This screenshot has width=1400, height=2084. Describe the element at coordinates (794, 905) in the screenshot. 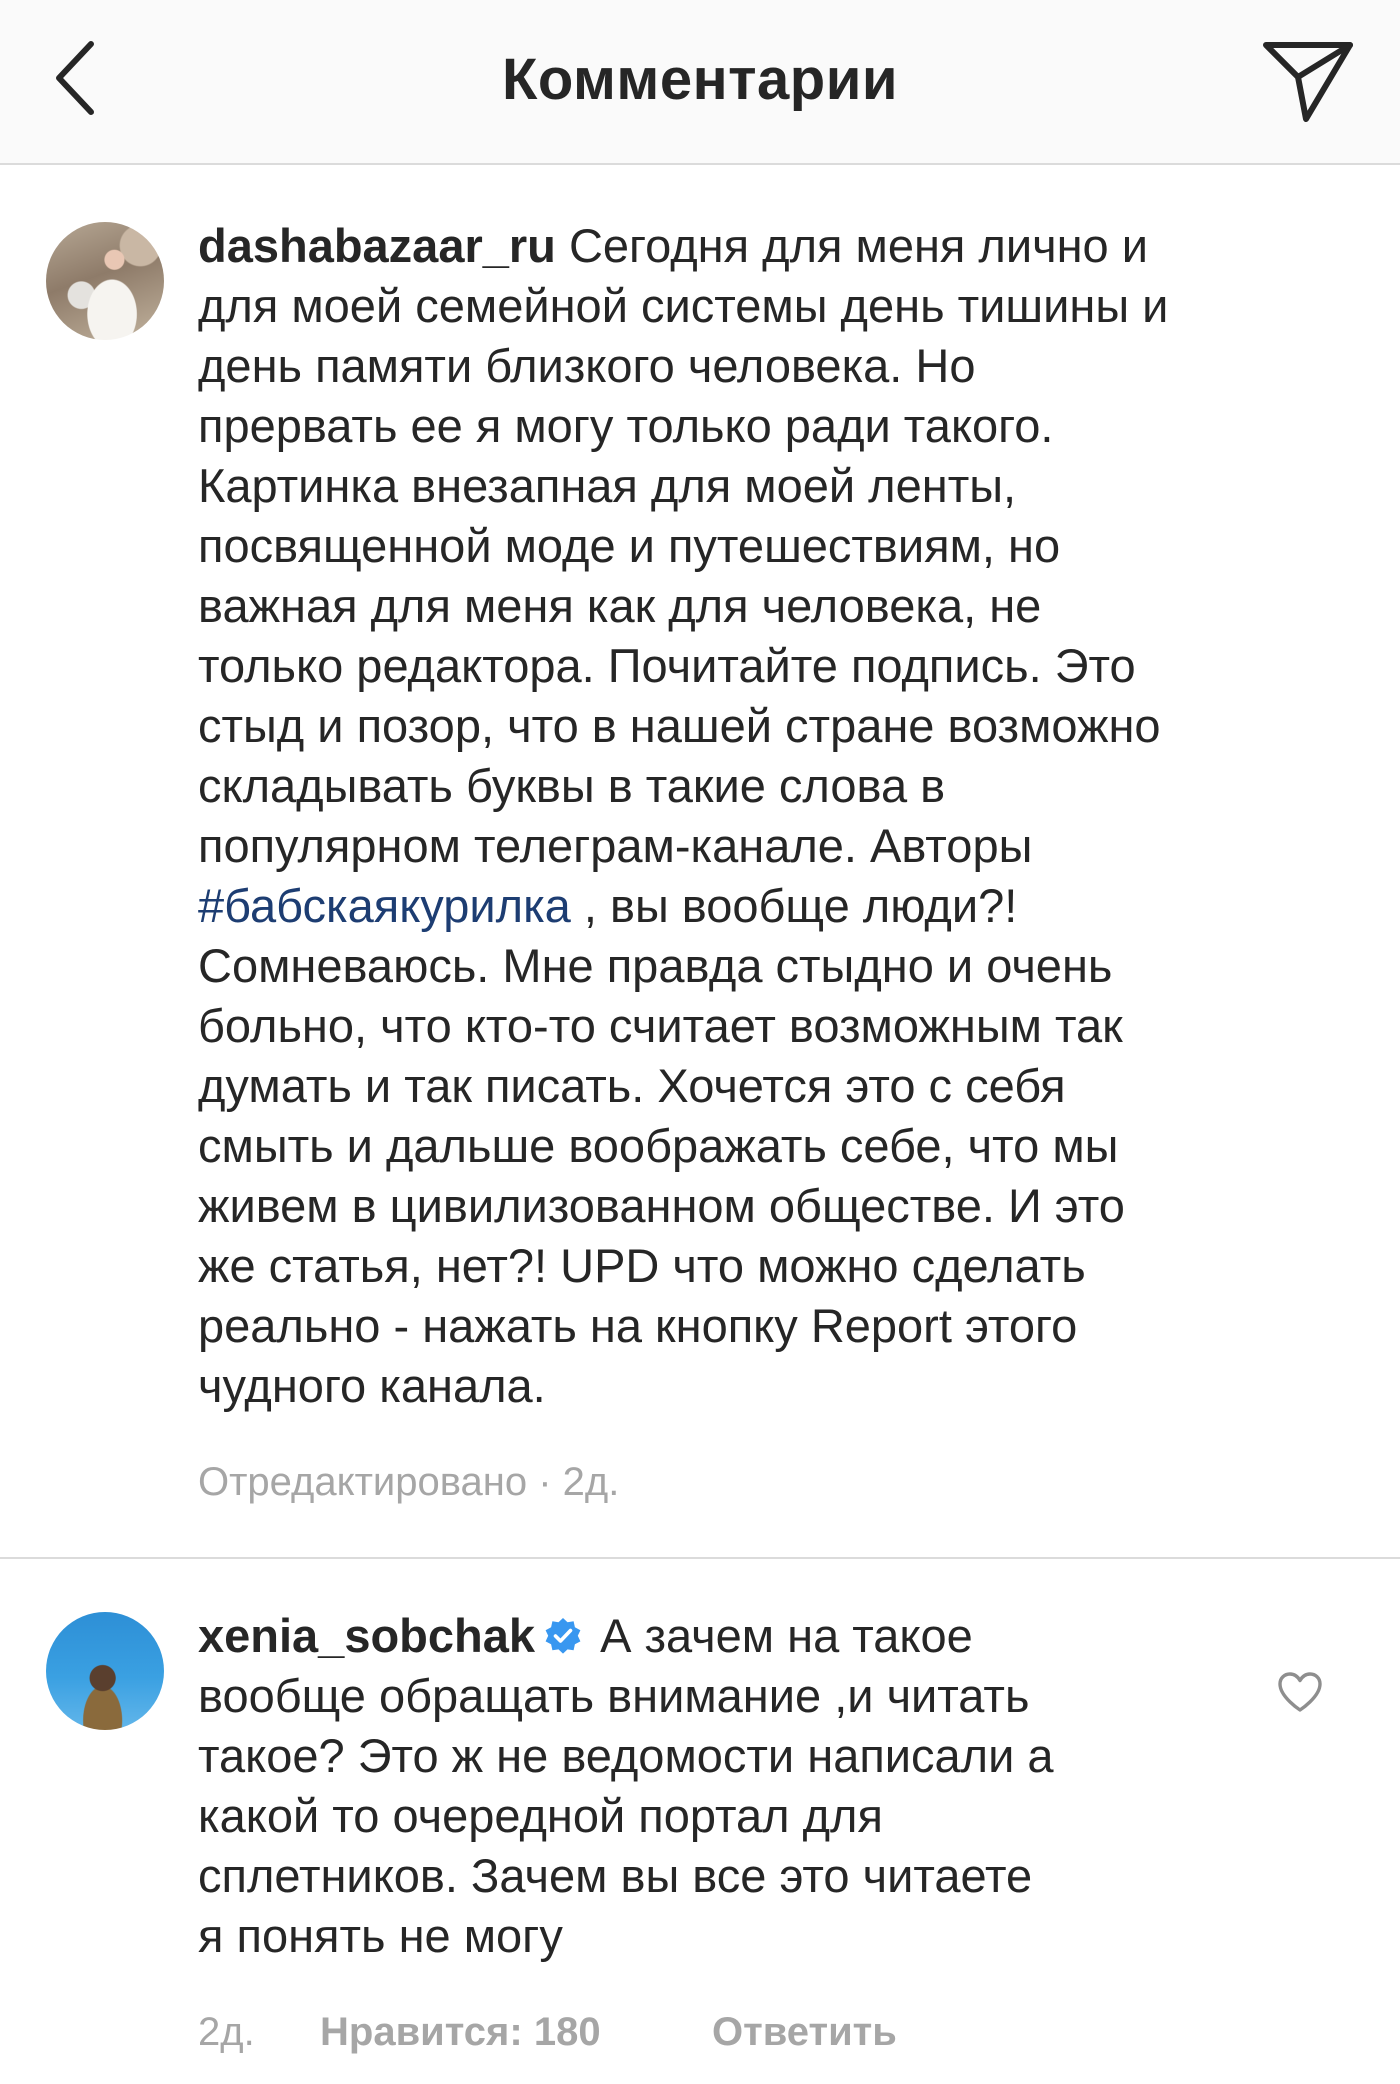

I see `comment-text-part: , вы вообще люди?!` at that location.